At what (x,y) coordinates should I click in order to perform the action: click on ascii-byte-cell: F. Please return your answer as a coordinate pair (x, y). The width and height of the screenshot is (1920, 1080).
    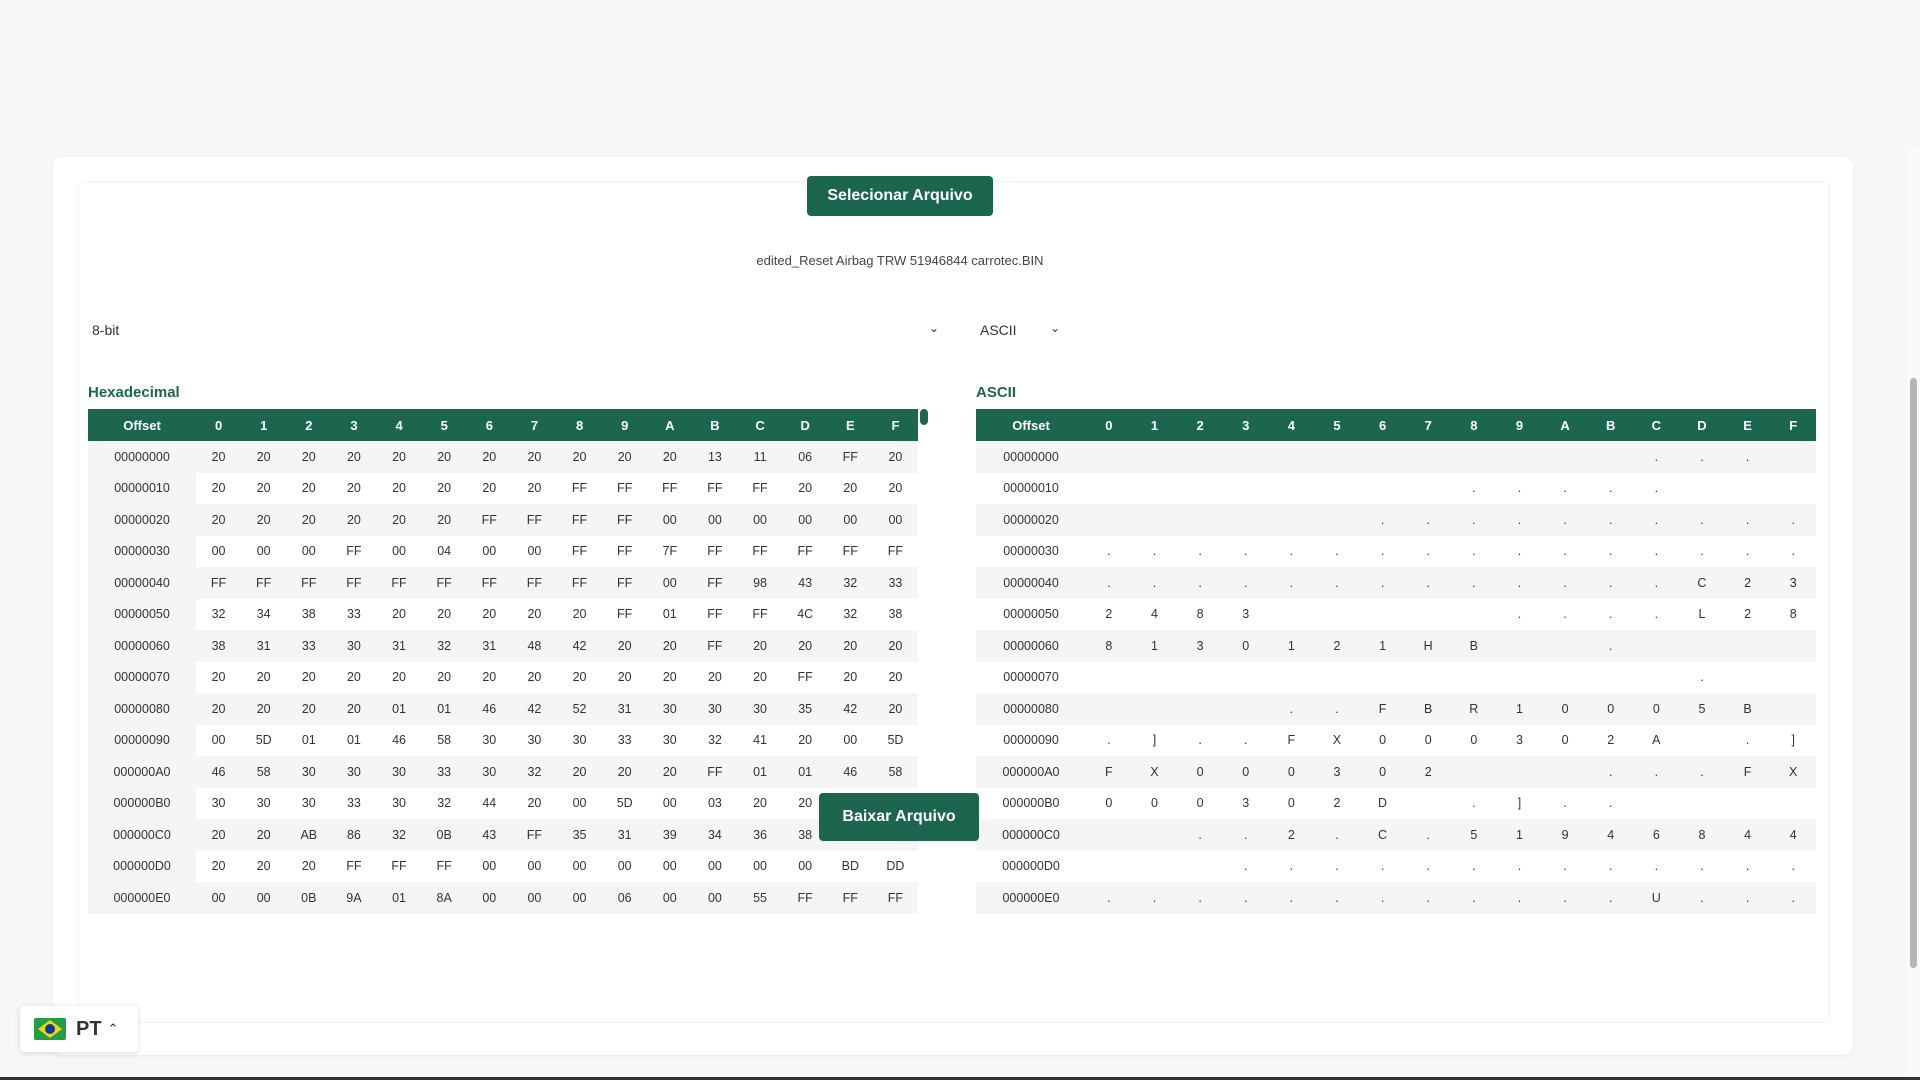
    Looking at the image, I should click on (1109, 772).